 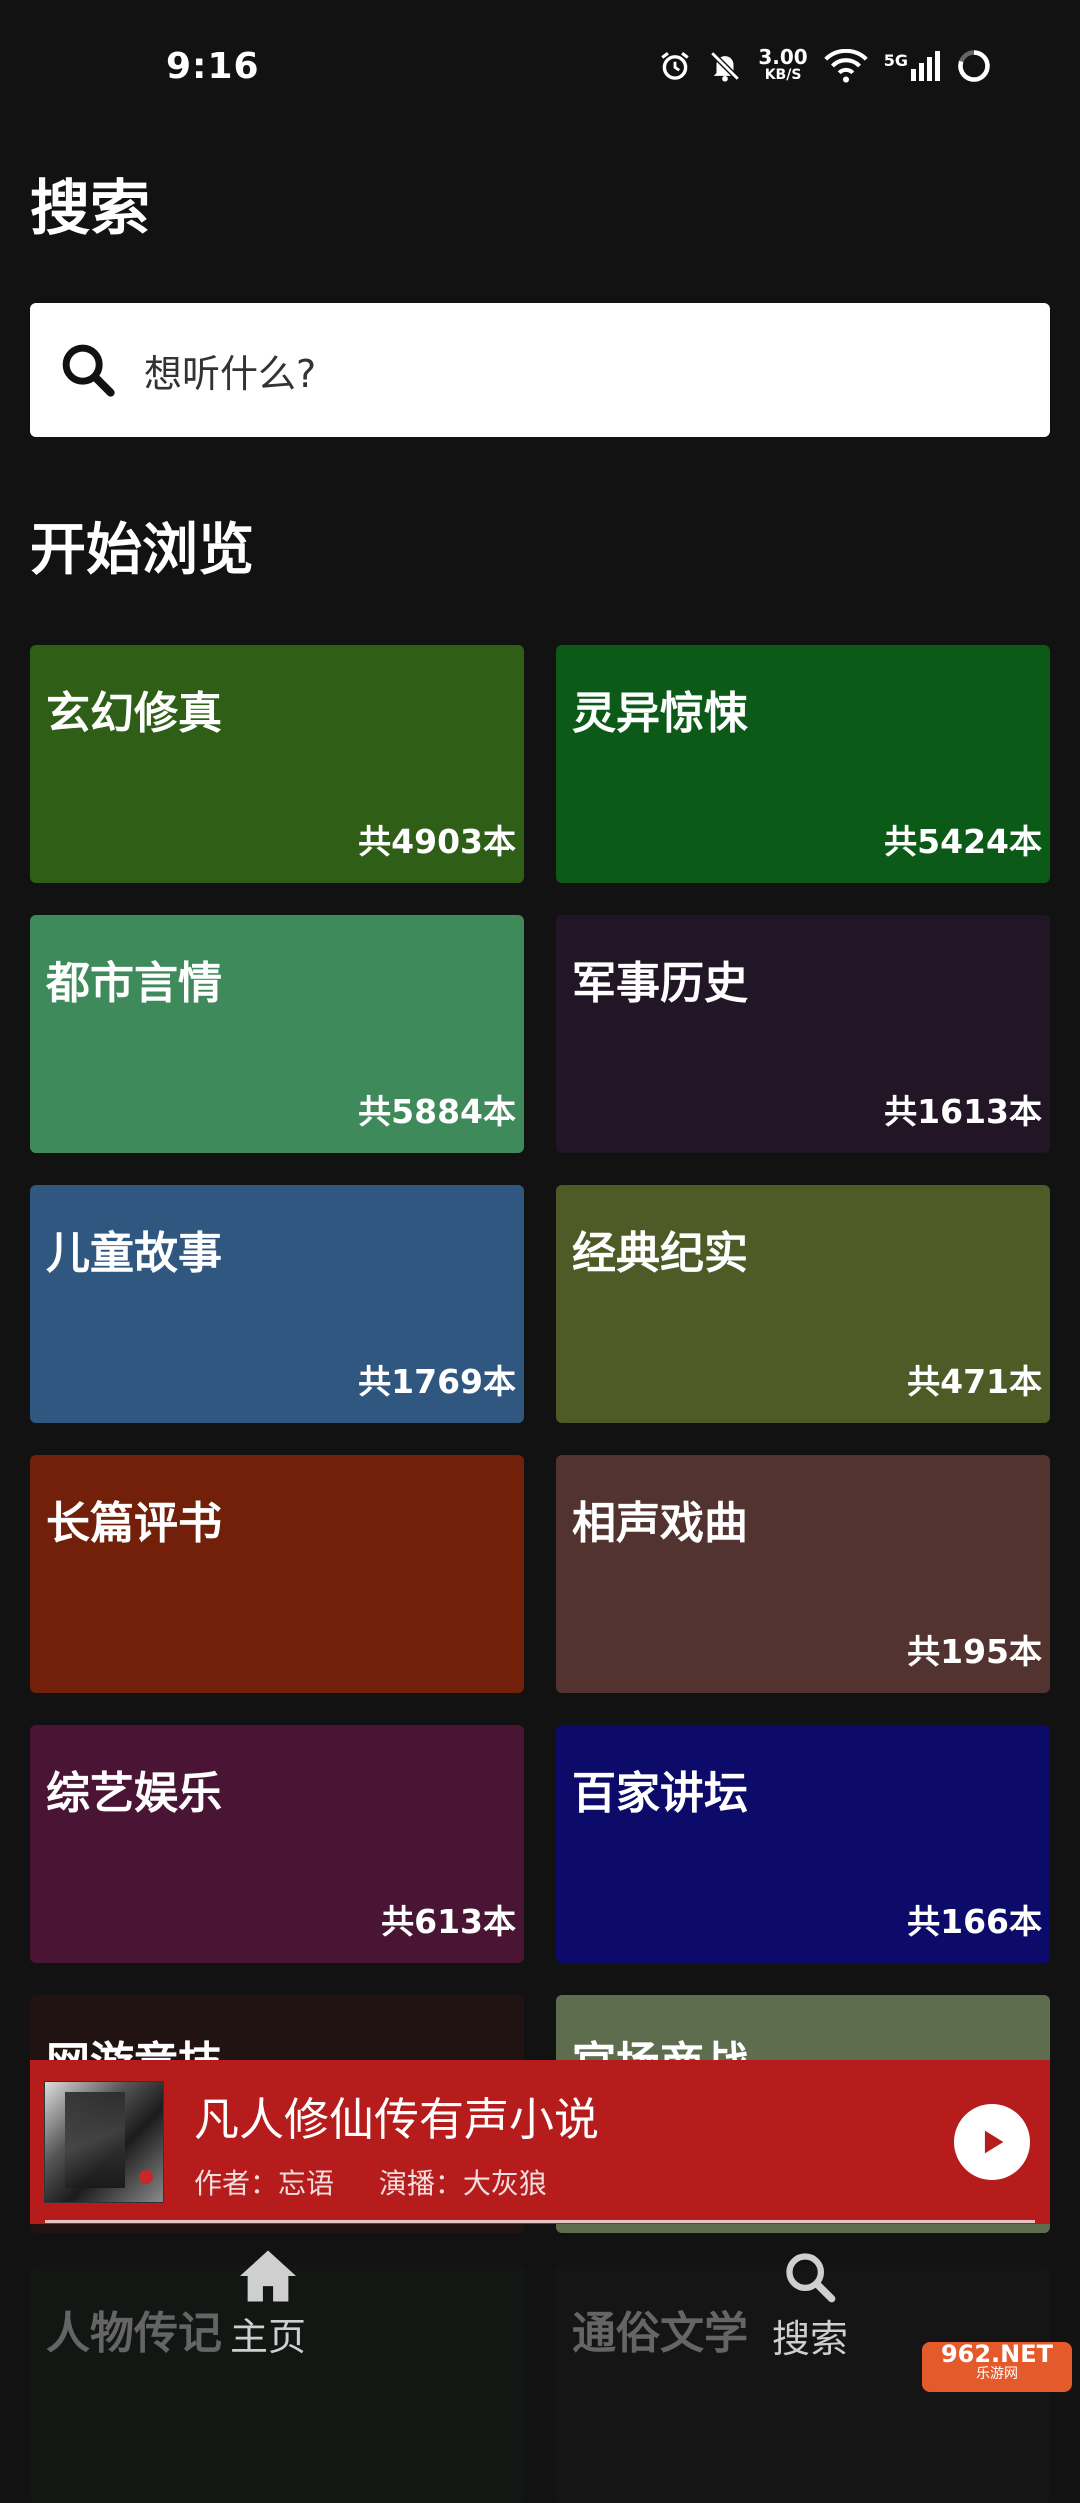 What do you see at coordinates (974, 66) in the screenshot?
I see `battery-ring-icon` at bounding box center [974, 66].